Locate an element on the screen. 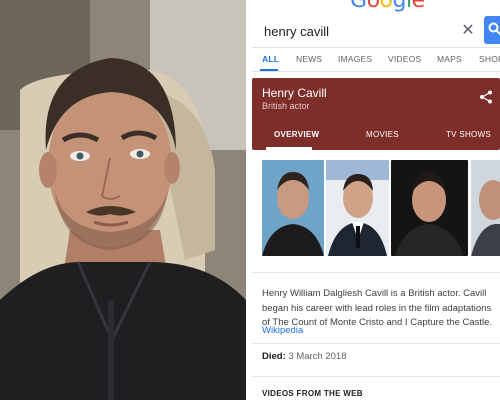 Image resolution: width=500 pixels, height=400 pixels. videos-section-heading: VIDEOS FROM THE WEB is located at coordinates (312, 393).